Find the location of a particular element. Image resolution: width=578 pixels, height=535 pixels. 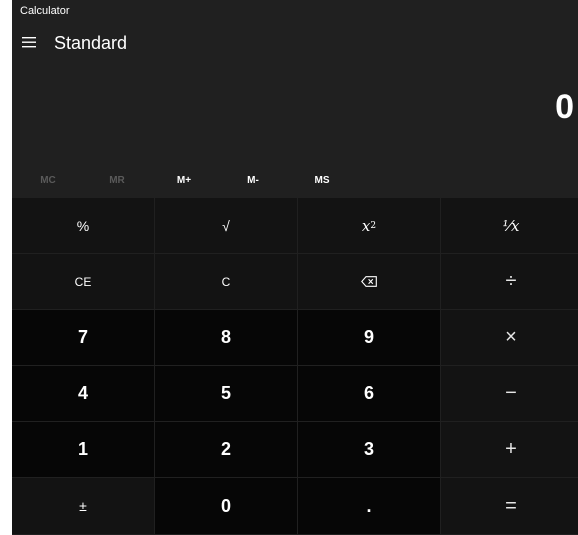

digit-5-button: 5 is located at coordinates (226, 393).